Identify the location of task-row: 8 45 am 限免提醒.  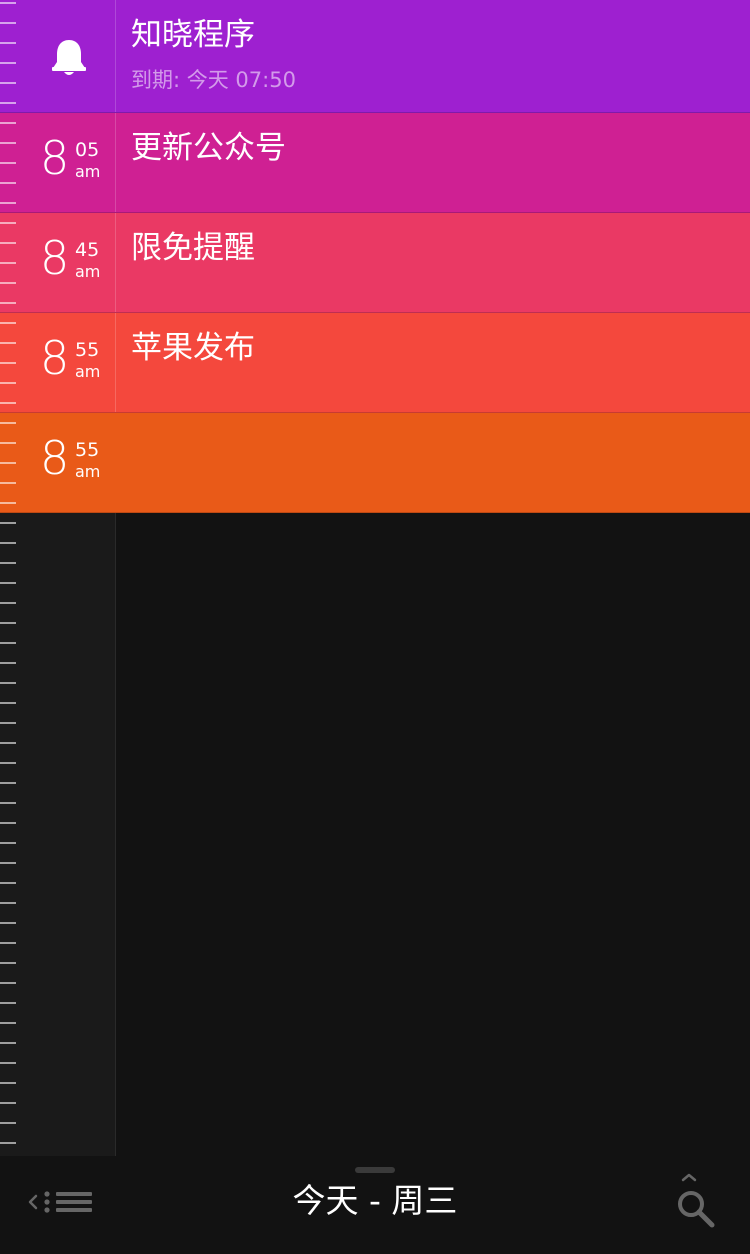
(375, 263).